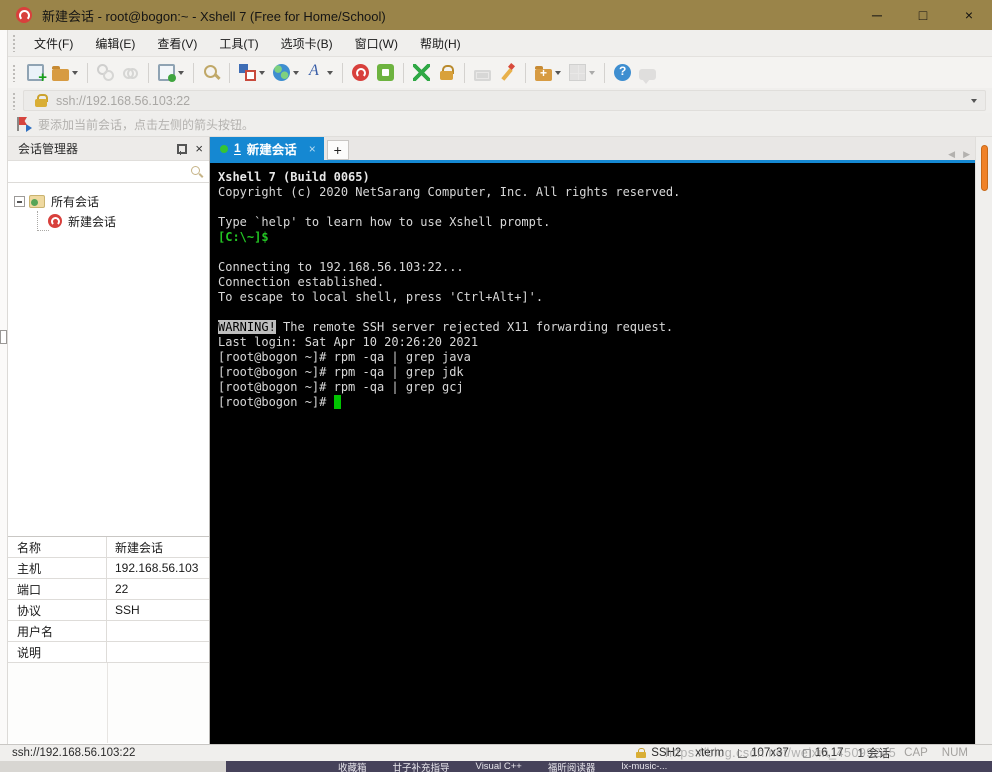 The image size is (992, 772). I want to click on close-button: ×, so click(969, 15).